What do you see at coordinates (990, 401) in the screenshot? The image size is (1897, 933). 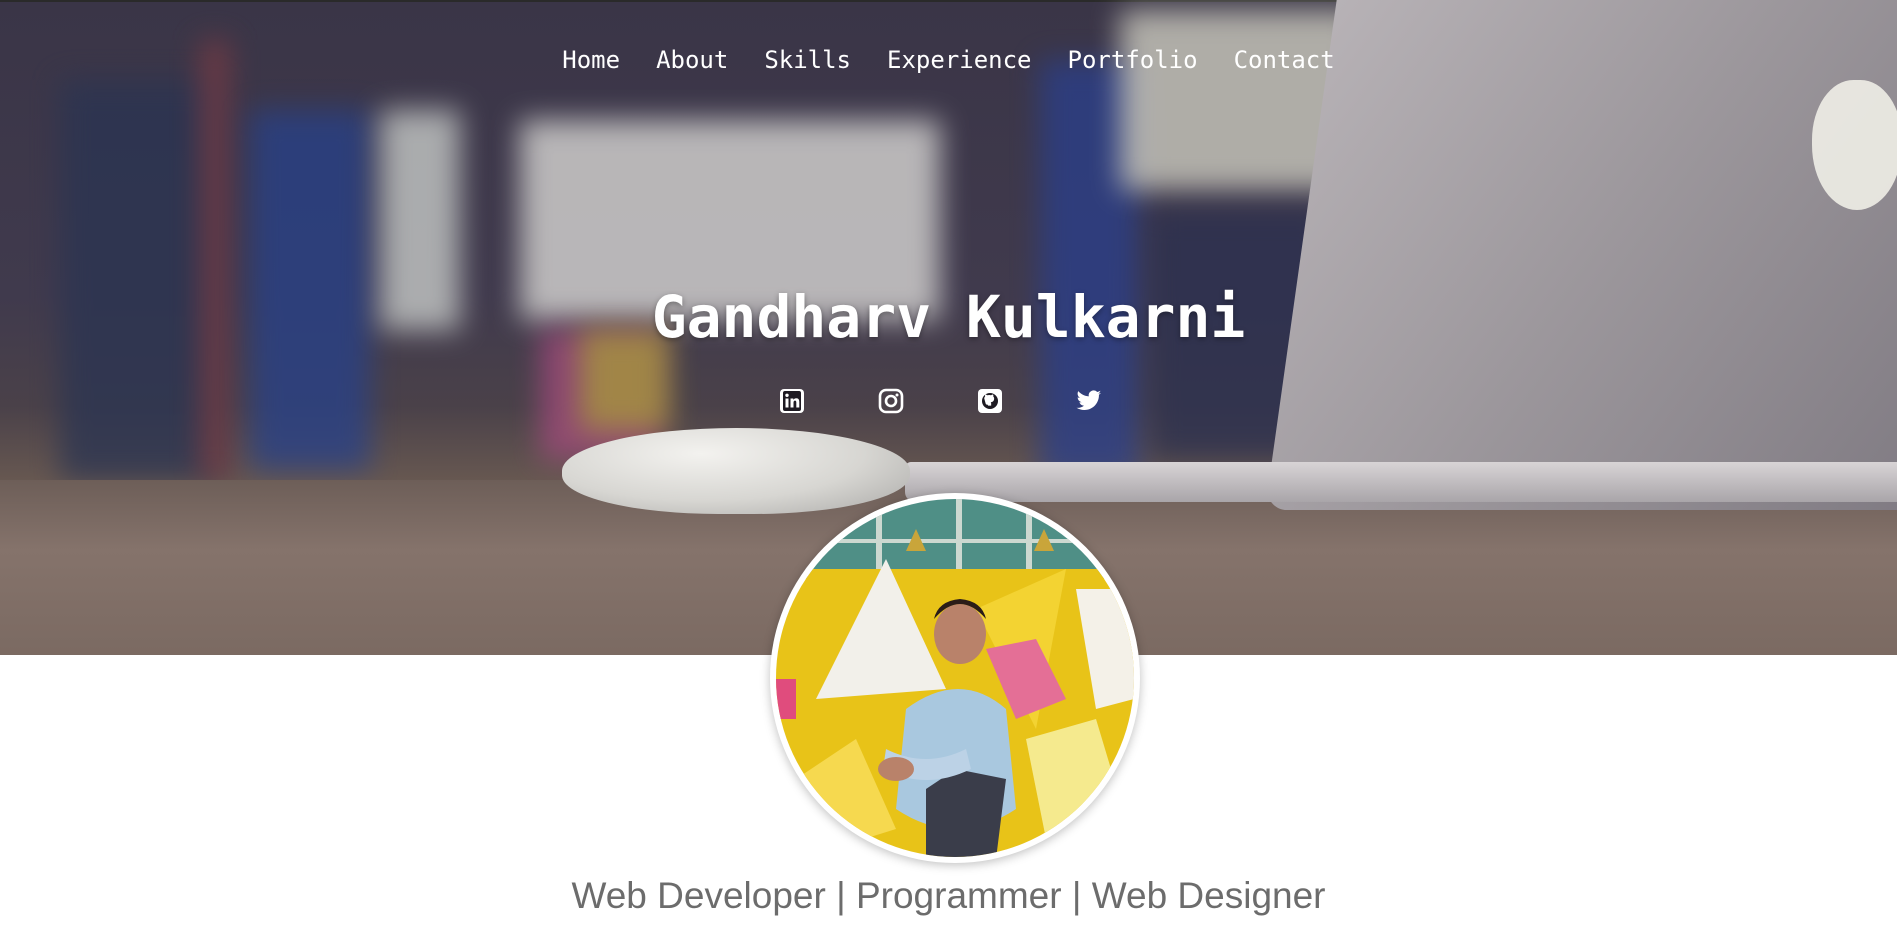 I see `github-icon` at bounding box center [990, 401].